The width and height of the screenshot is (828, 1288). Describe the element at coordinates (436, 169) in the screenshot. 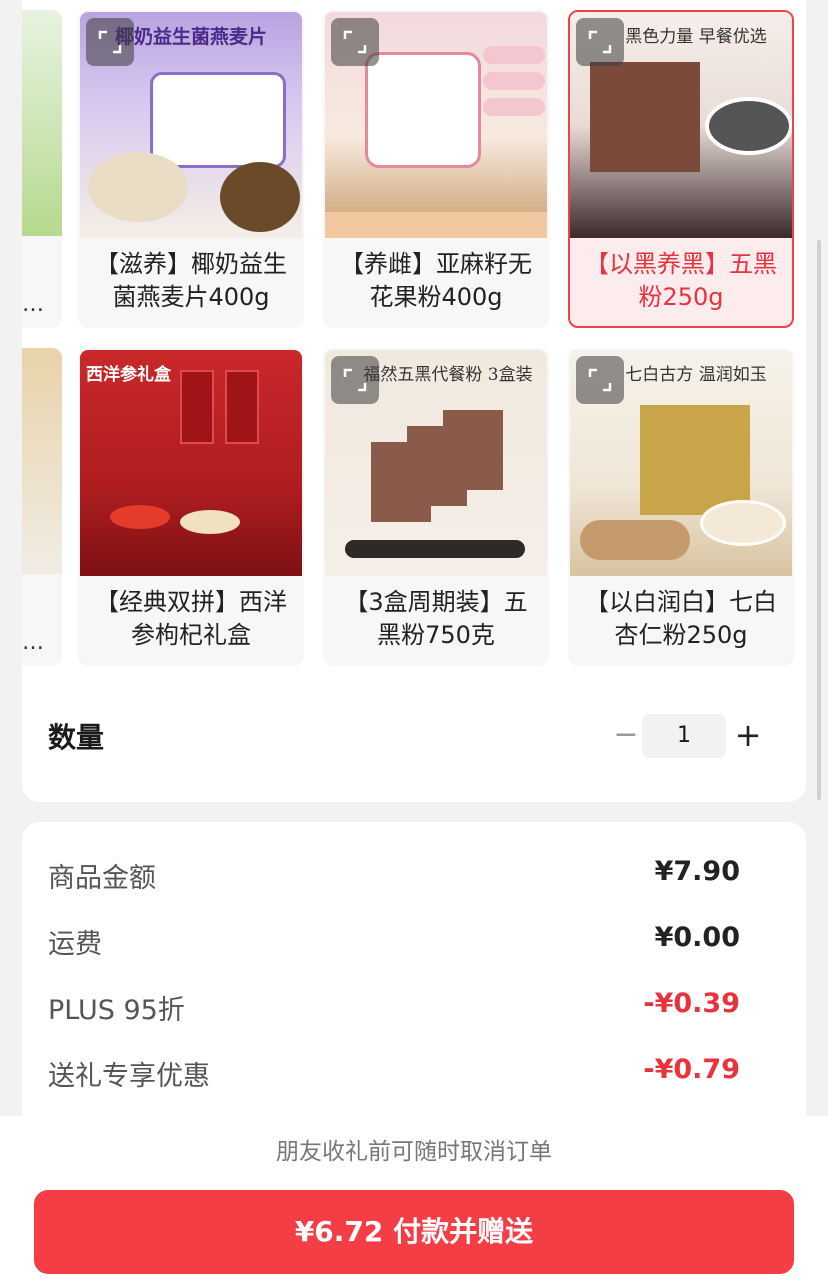

I see `product-card-flax: 【养雌】亚麻籽无花果粉400g` at that location.